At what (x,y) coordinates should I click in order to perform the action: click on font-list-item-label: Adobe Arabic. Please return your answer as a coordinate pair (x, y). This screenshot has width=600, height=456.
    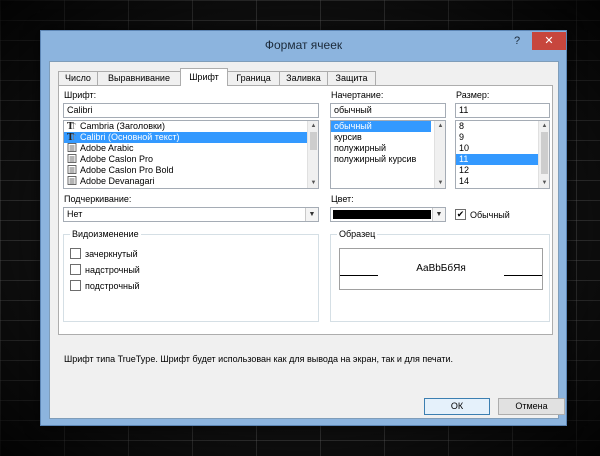
    Looking at the image, I should click on (107, 148).